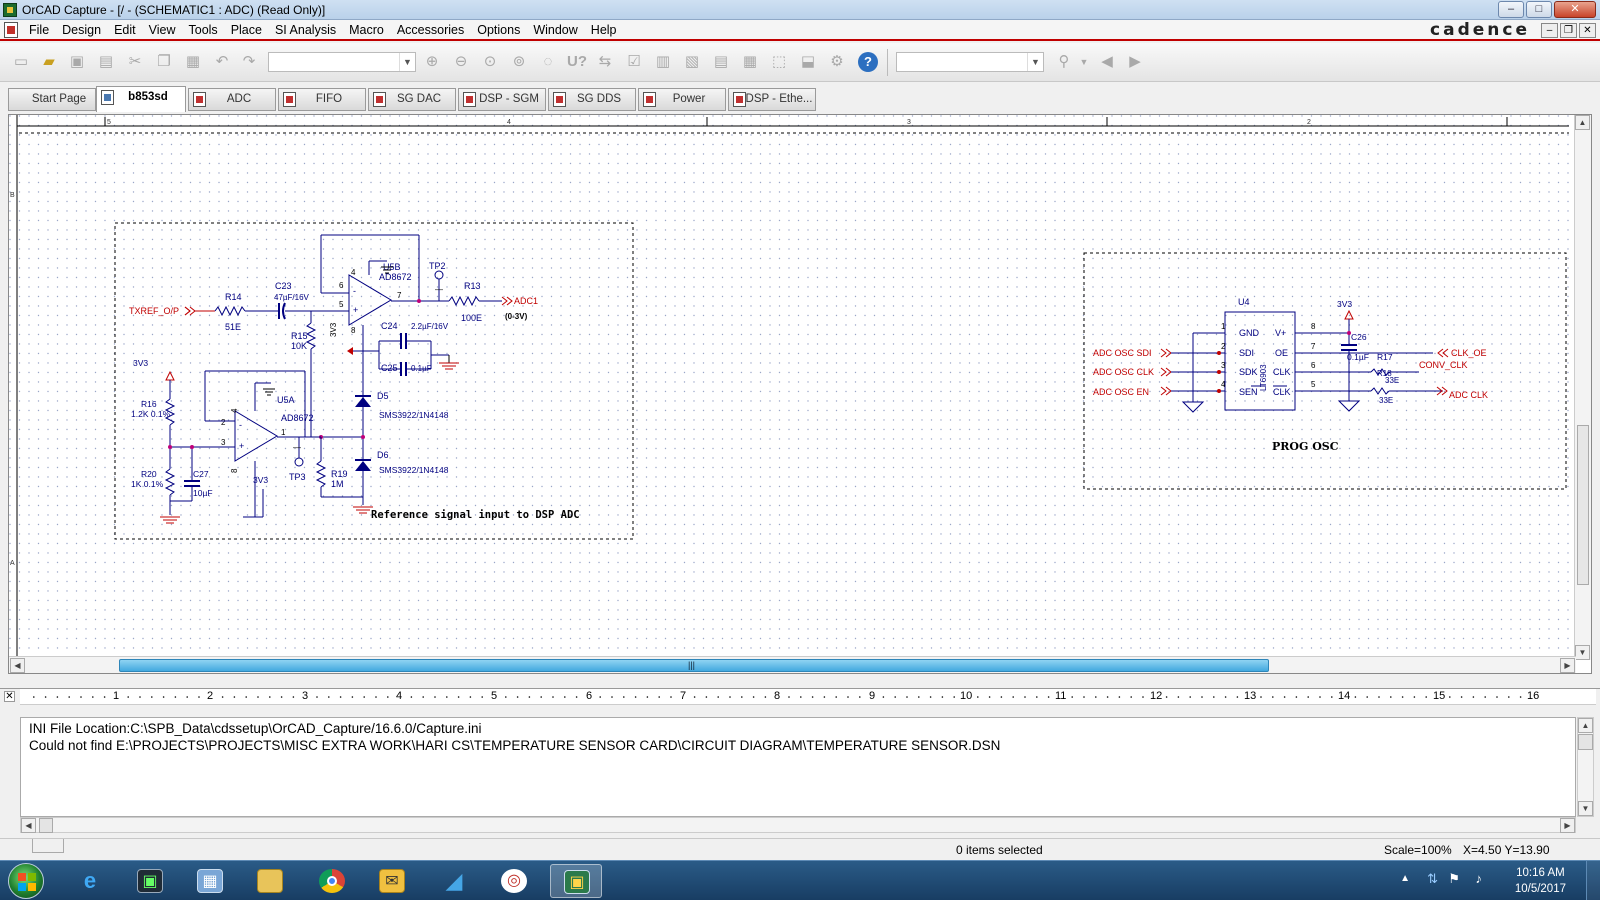 This screenshot has height=900, width=1600. I want to click on net-txref: TXREF_O/P, so click(154, 311).